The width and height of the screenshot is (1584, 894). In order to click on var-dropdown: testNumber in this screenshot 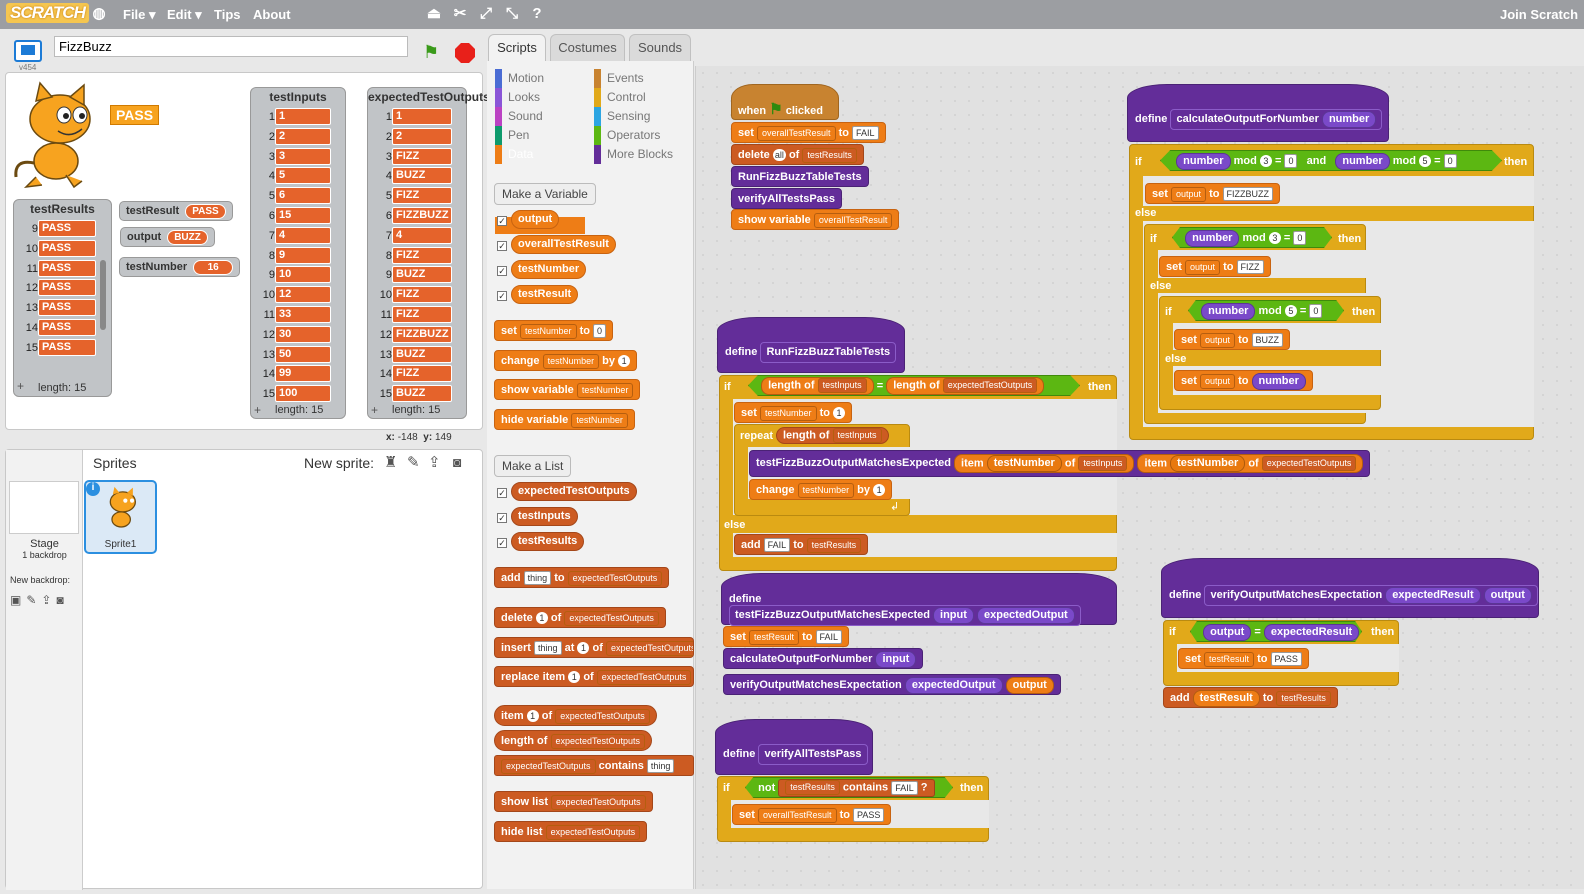, I will do `click(826, 490)`.